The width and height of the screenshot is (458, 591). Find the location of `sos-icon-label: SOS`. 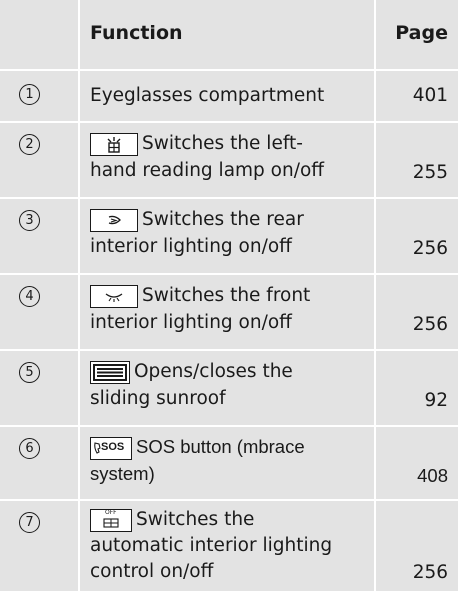

sos-icon-label: SOS is located at coordinates (113, 446).